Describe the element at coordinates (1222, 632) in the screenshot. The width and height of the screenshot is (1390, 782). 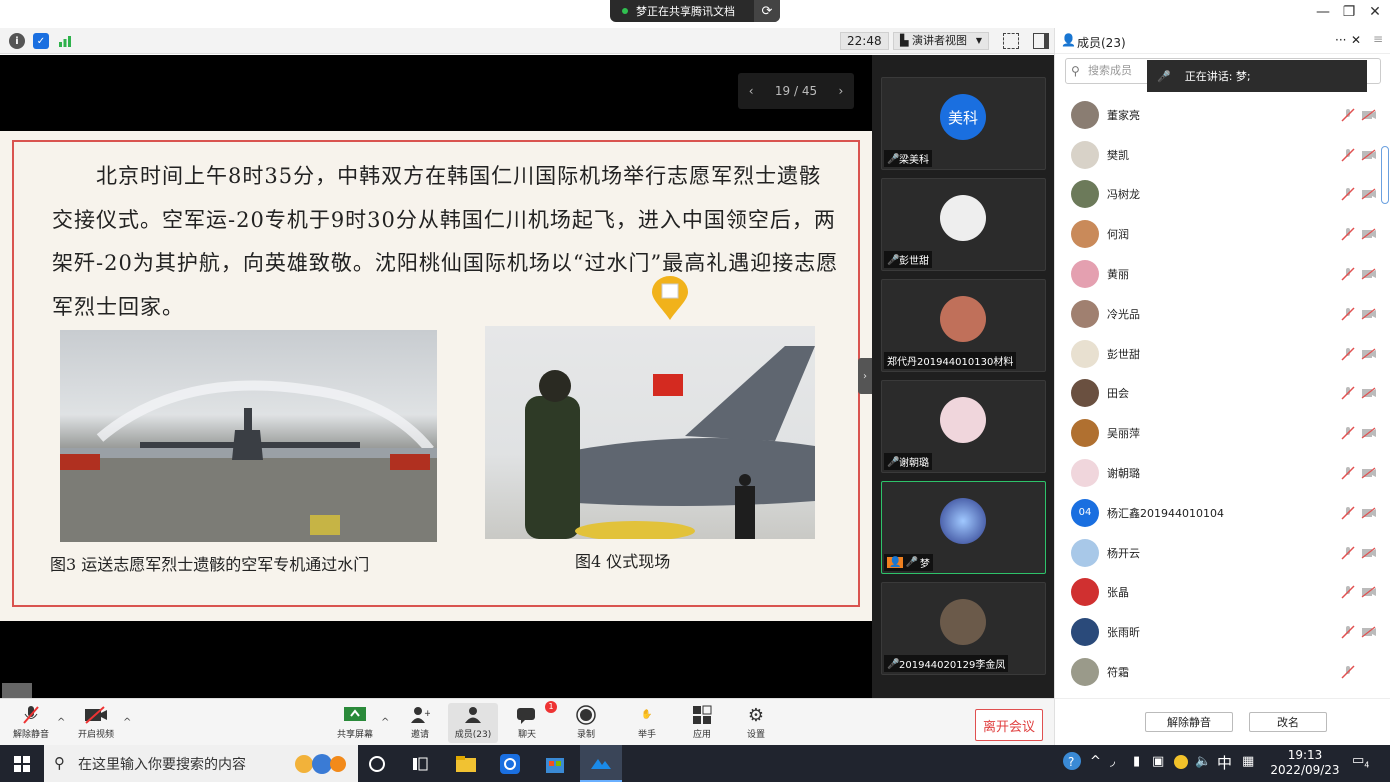
I see `member-row: 张雨昕` at that location.